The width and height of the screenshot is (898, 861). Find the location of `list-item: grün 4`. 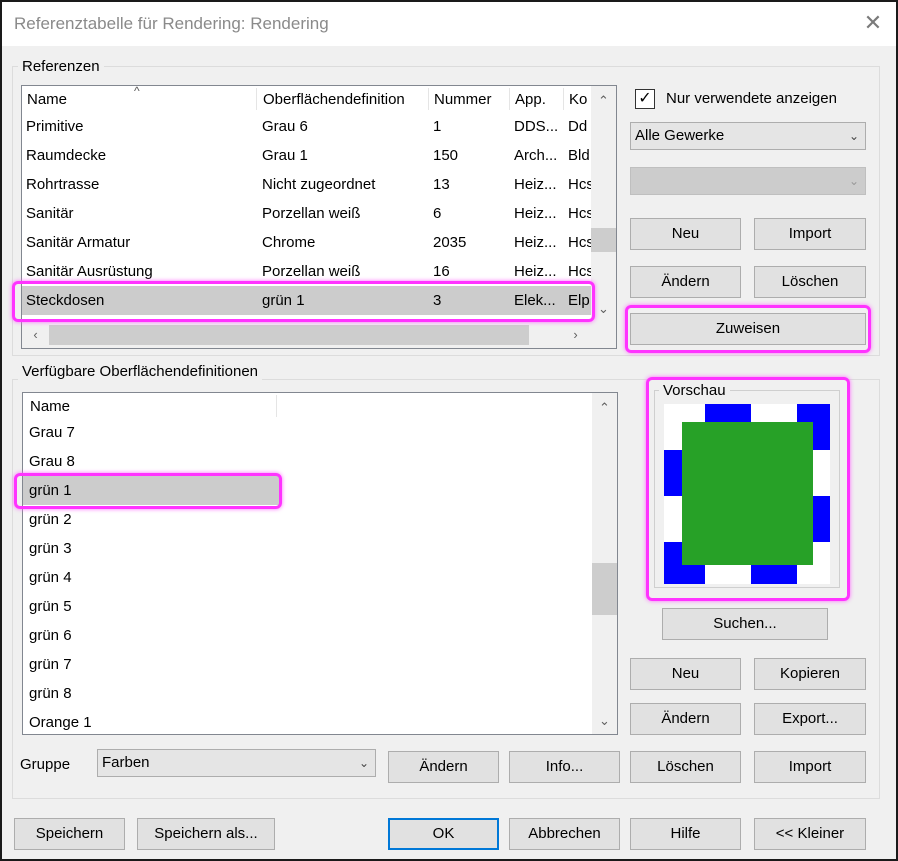

list-item: grün 4 is located at coordinates (151, 577).